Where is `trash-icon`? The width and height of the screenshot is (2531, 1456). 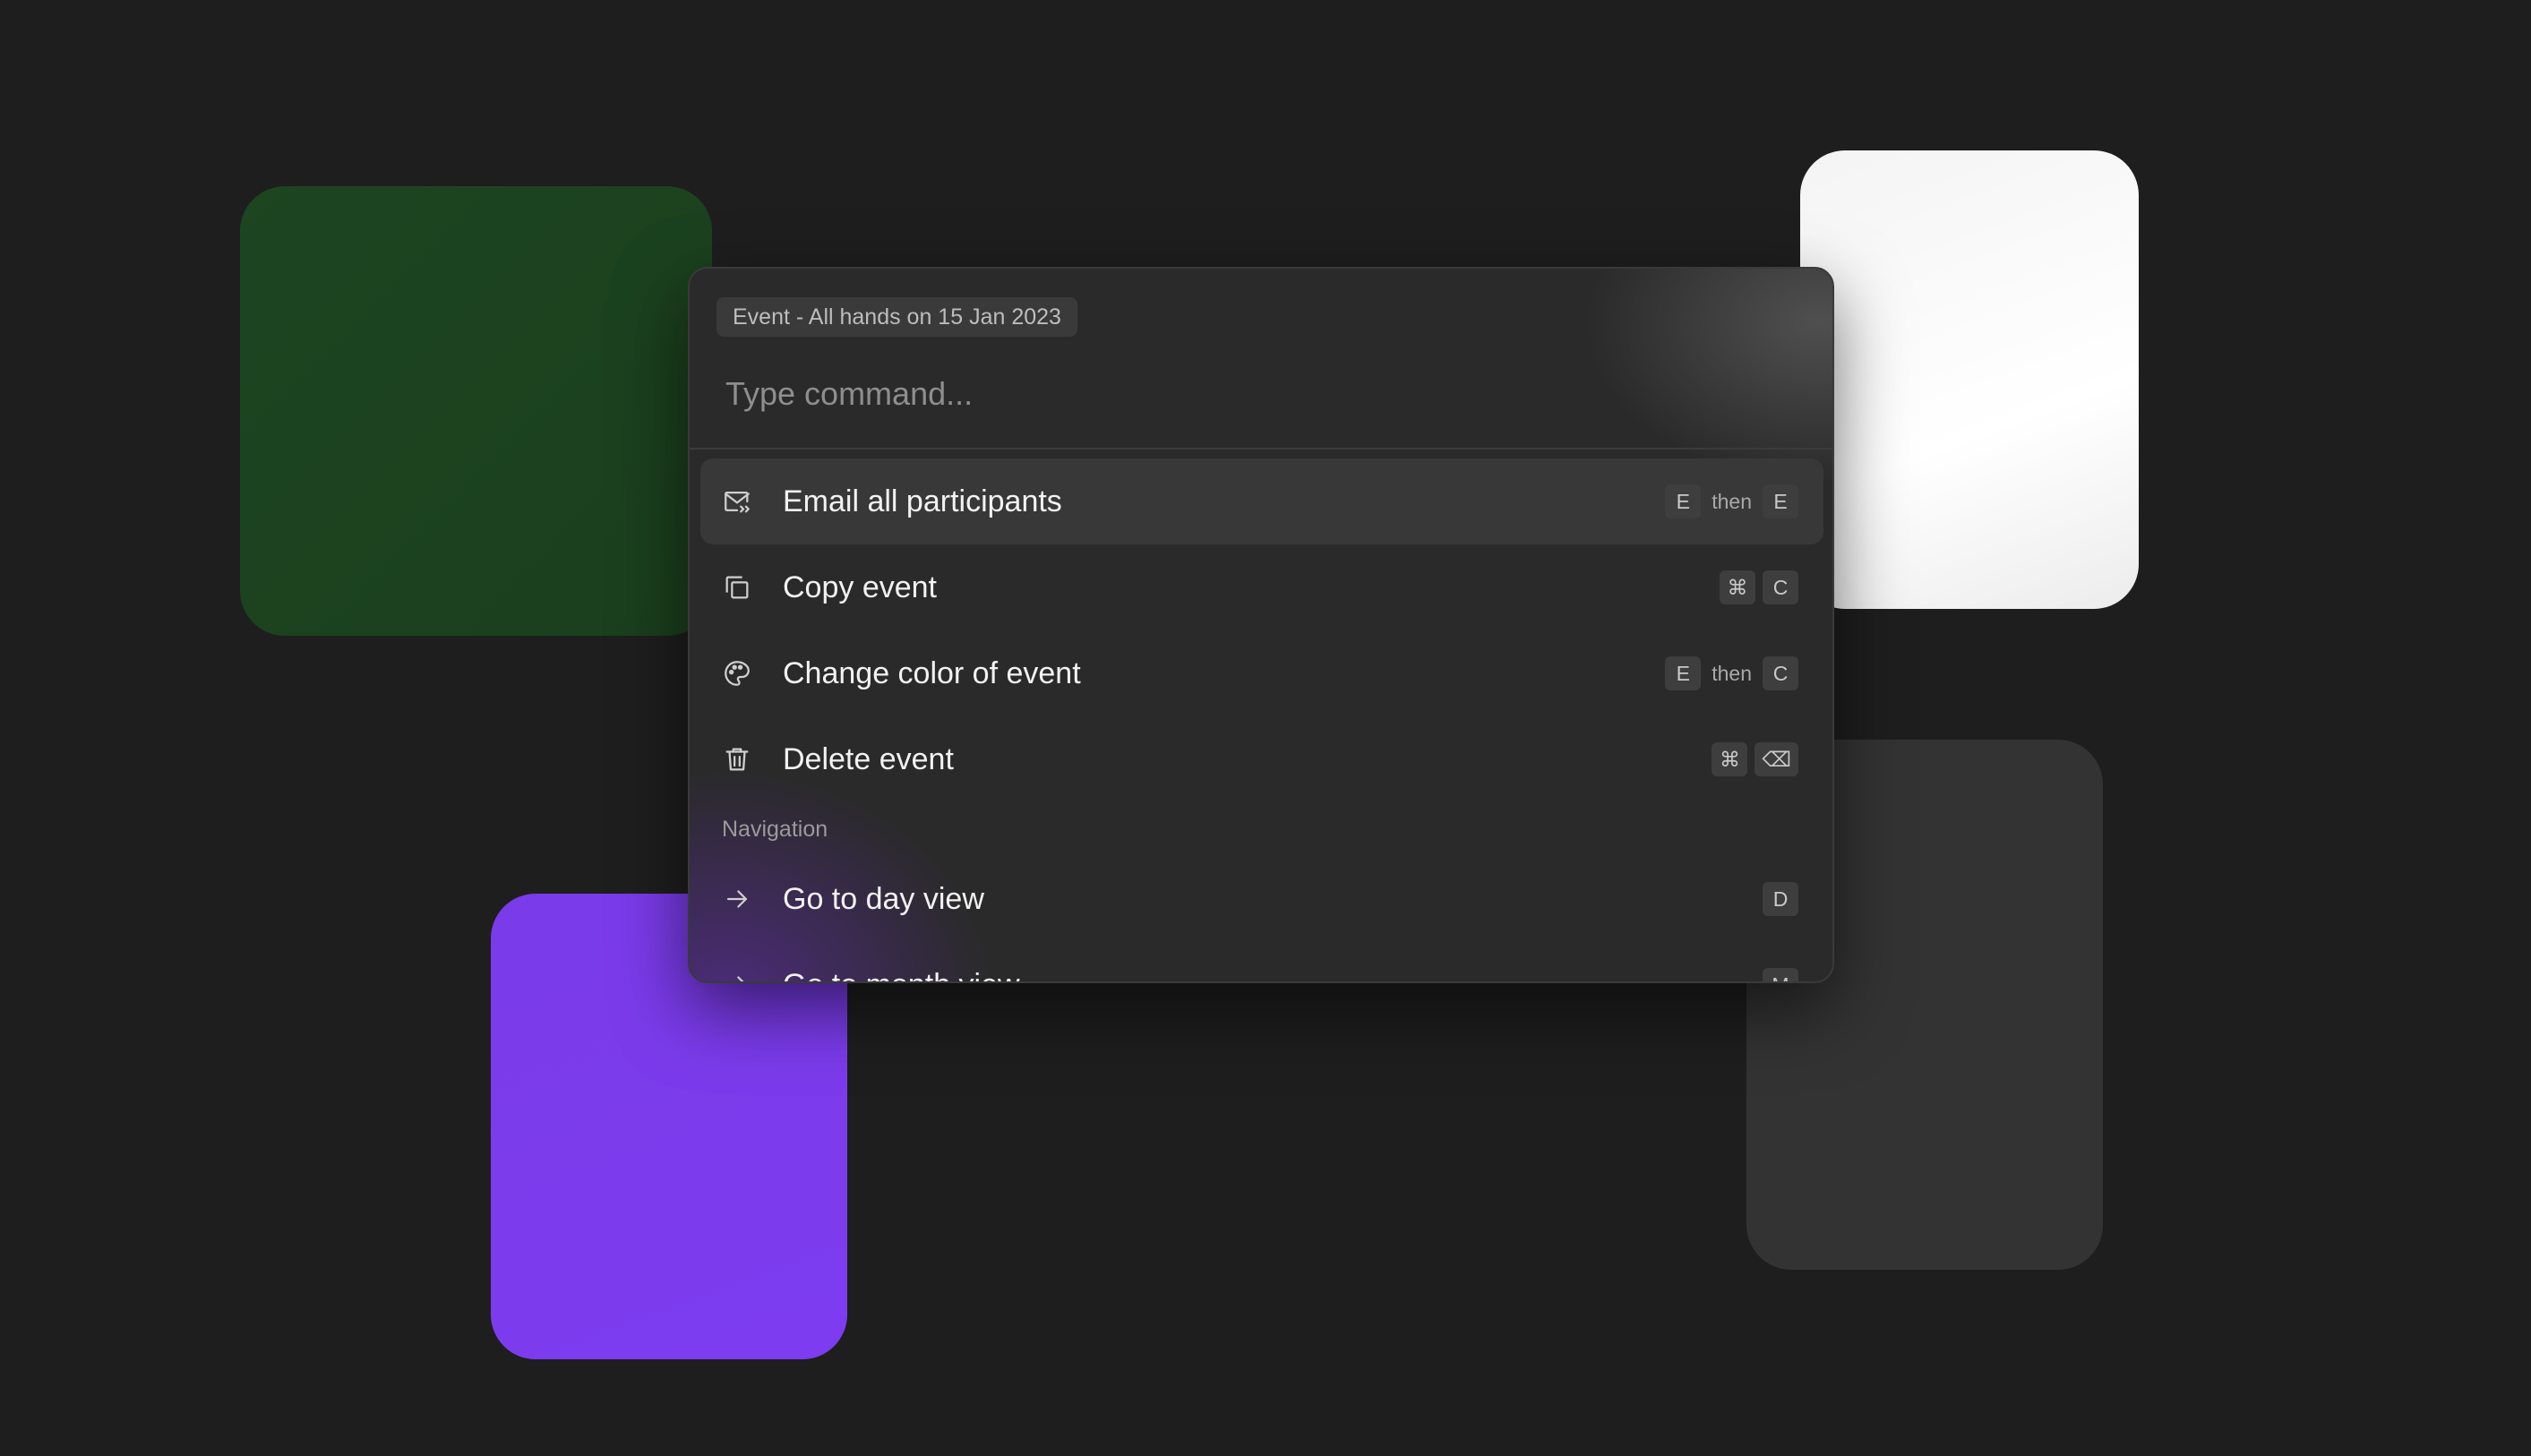
trash-icon is located at coordinates (737, 759).